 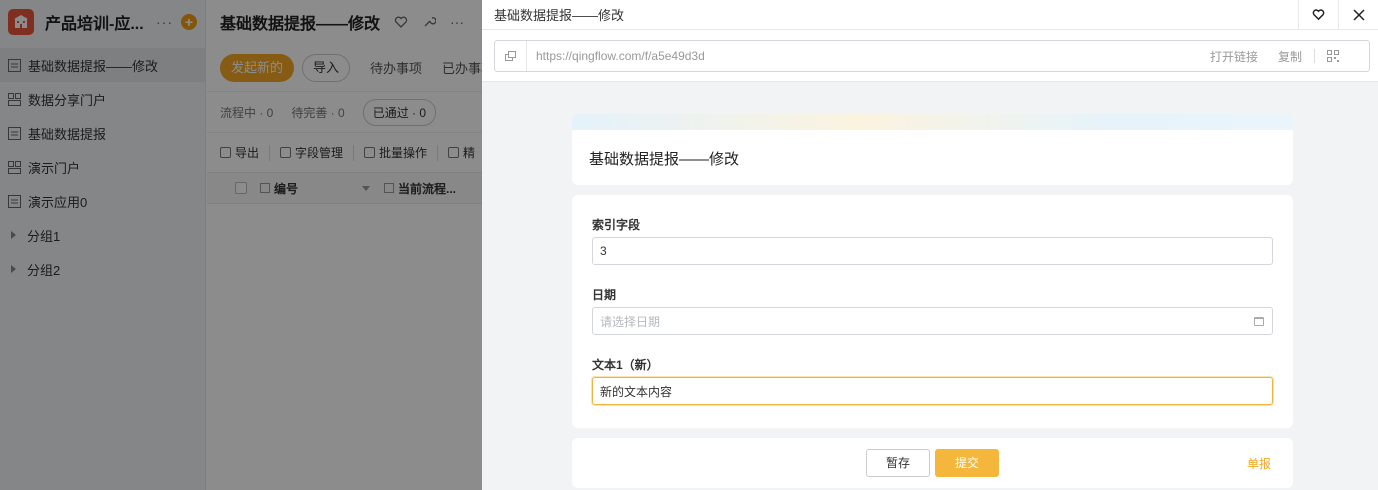 I want to click on drawer-title: 基础数据提报——修改, so click(x=559, y=15).